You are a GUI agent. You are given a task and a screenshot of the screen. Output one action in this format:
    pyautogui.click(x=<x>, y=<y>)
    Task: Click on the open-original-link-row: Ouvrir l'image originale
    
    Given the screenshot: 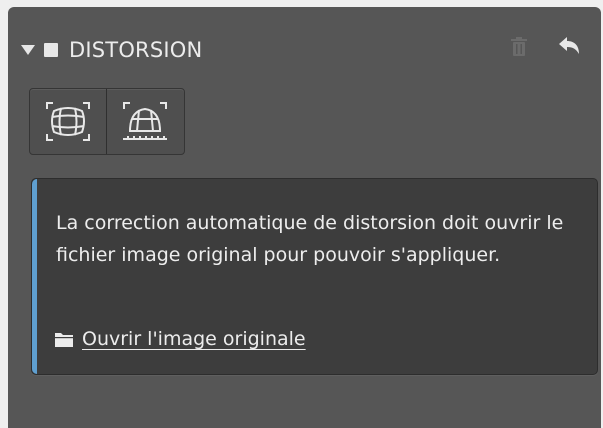 What is the action you would take?
    pyautogui.click(x=180, y=339)
    